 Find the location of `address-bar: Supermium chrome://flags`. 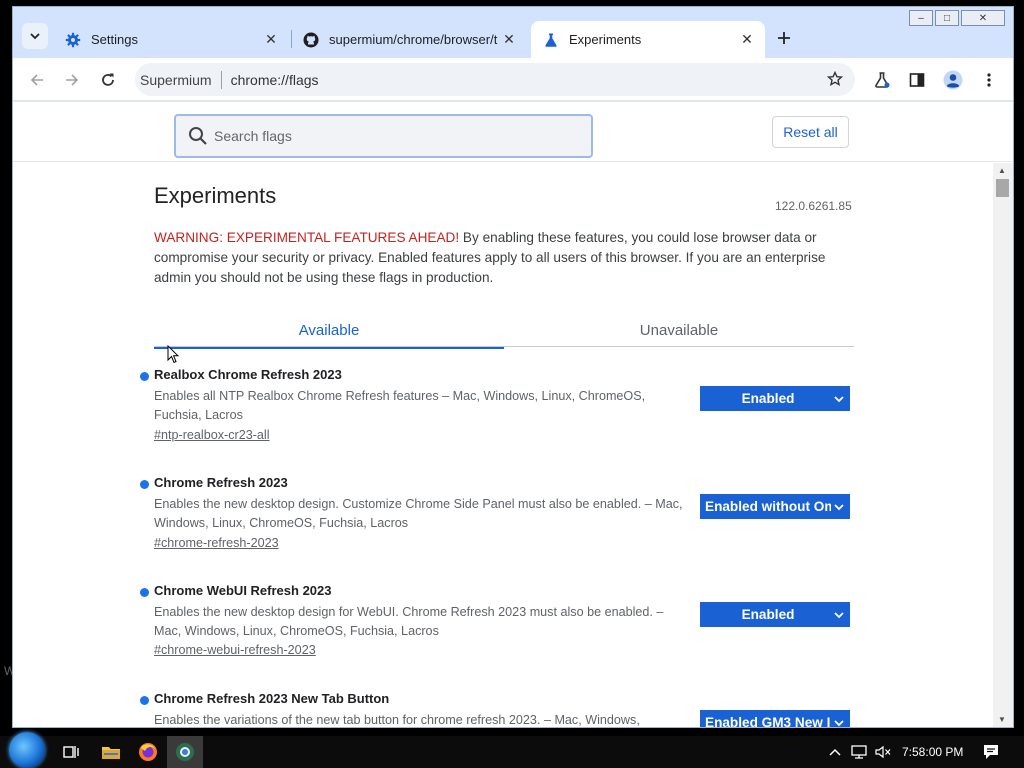

address-bar: Supermium chrome://flags is located at coordinates (495, 79).